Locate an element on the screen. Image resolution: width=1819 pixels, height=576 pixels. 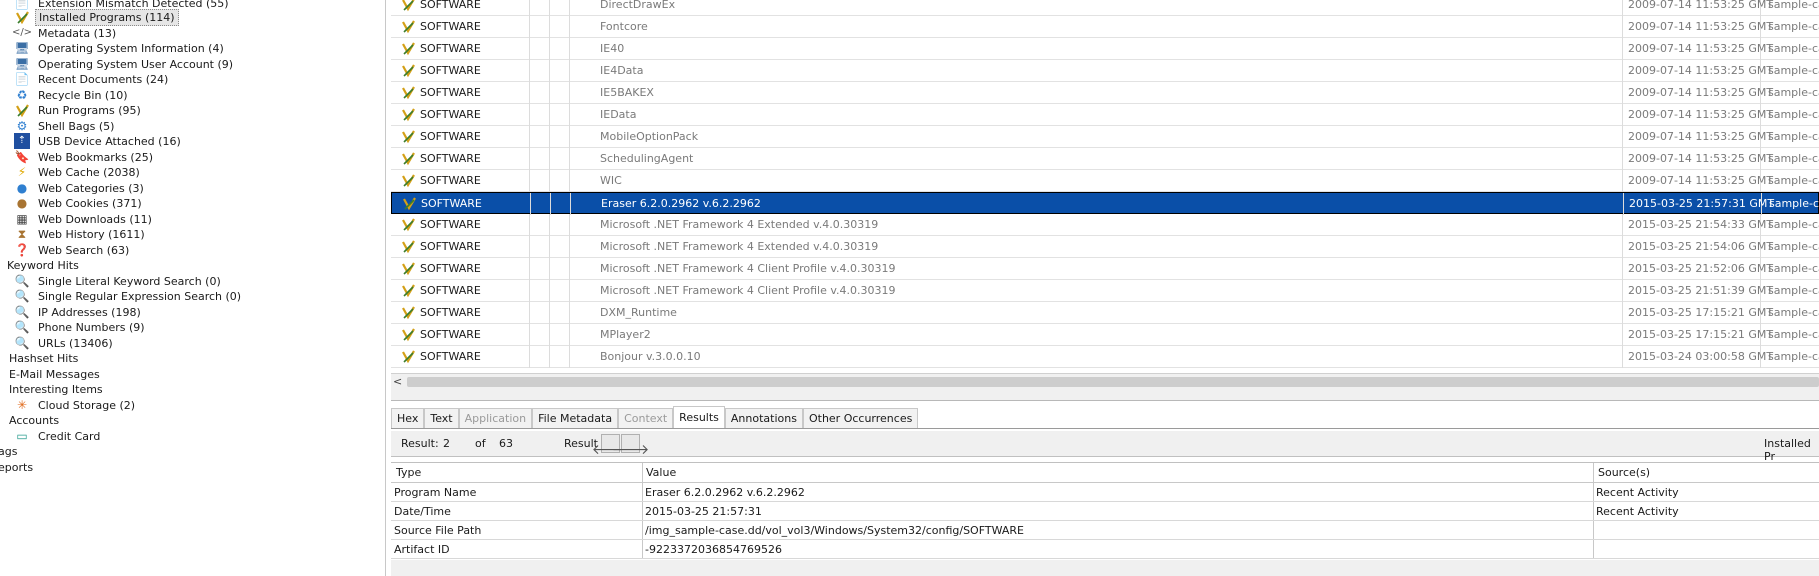
attr-source: Recent Activity is located at coordinates (1637, 492).